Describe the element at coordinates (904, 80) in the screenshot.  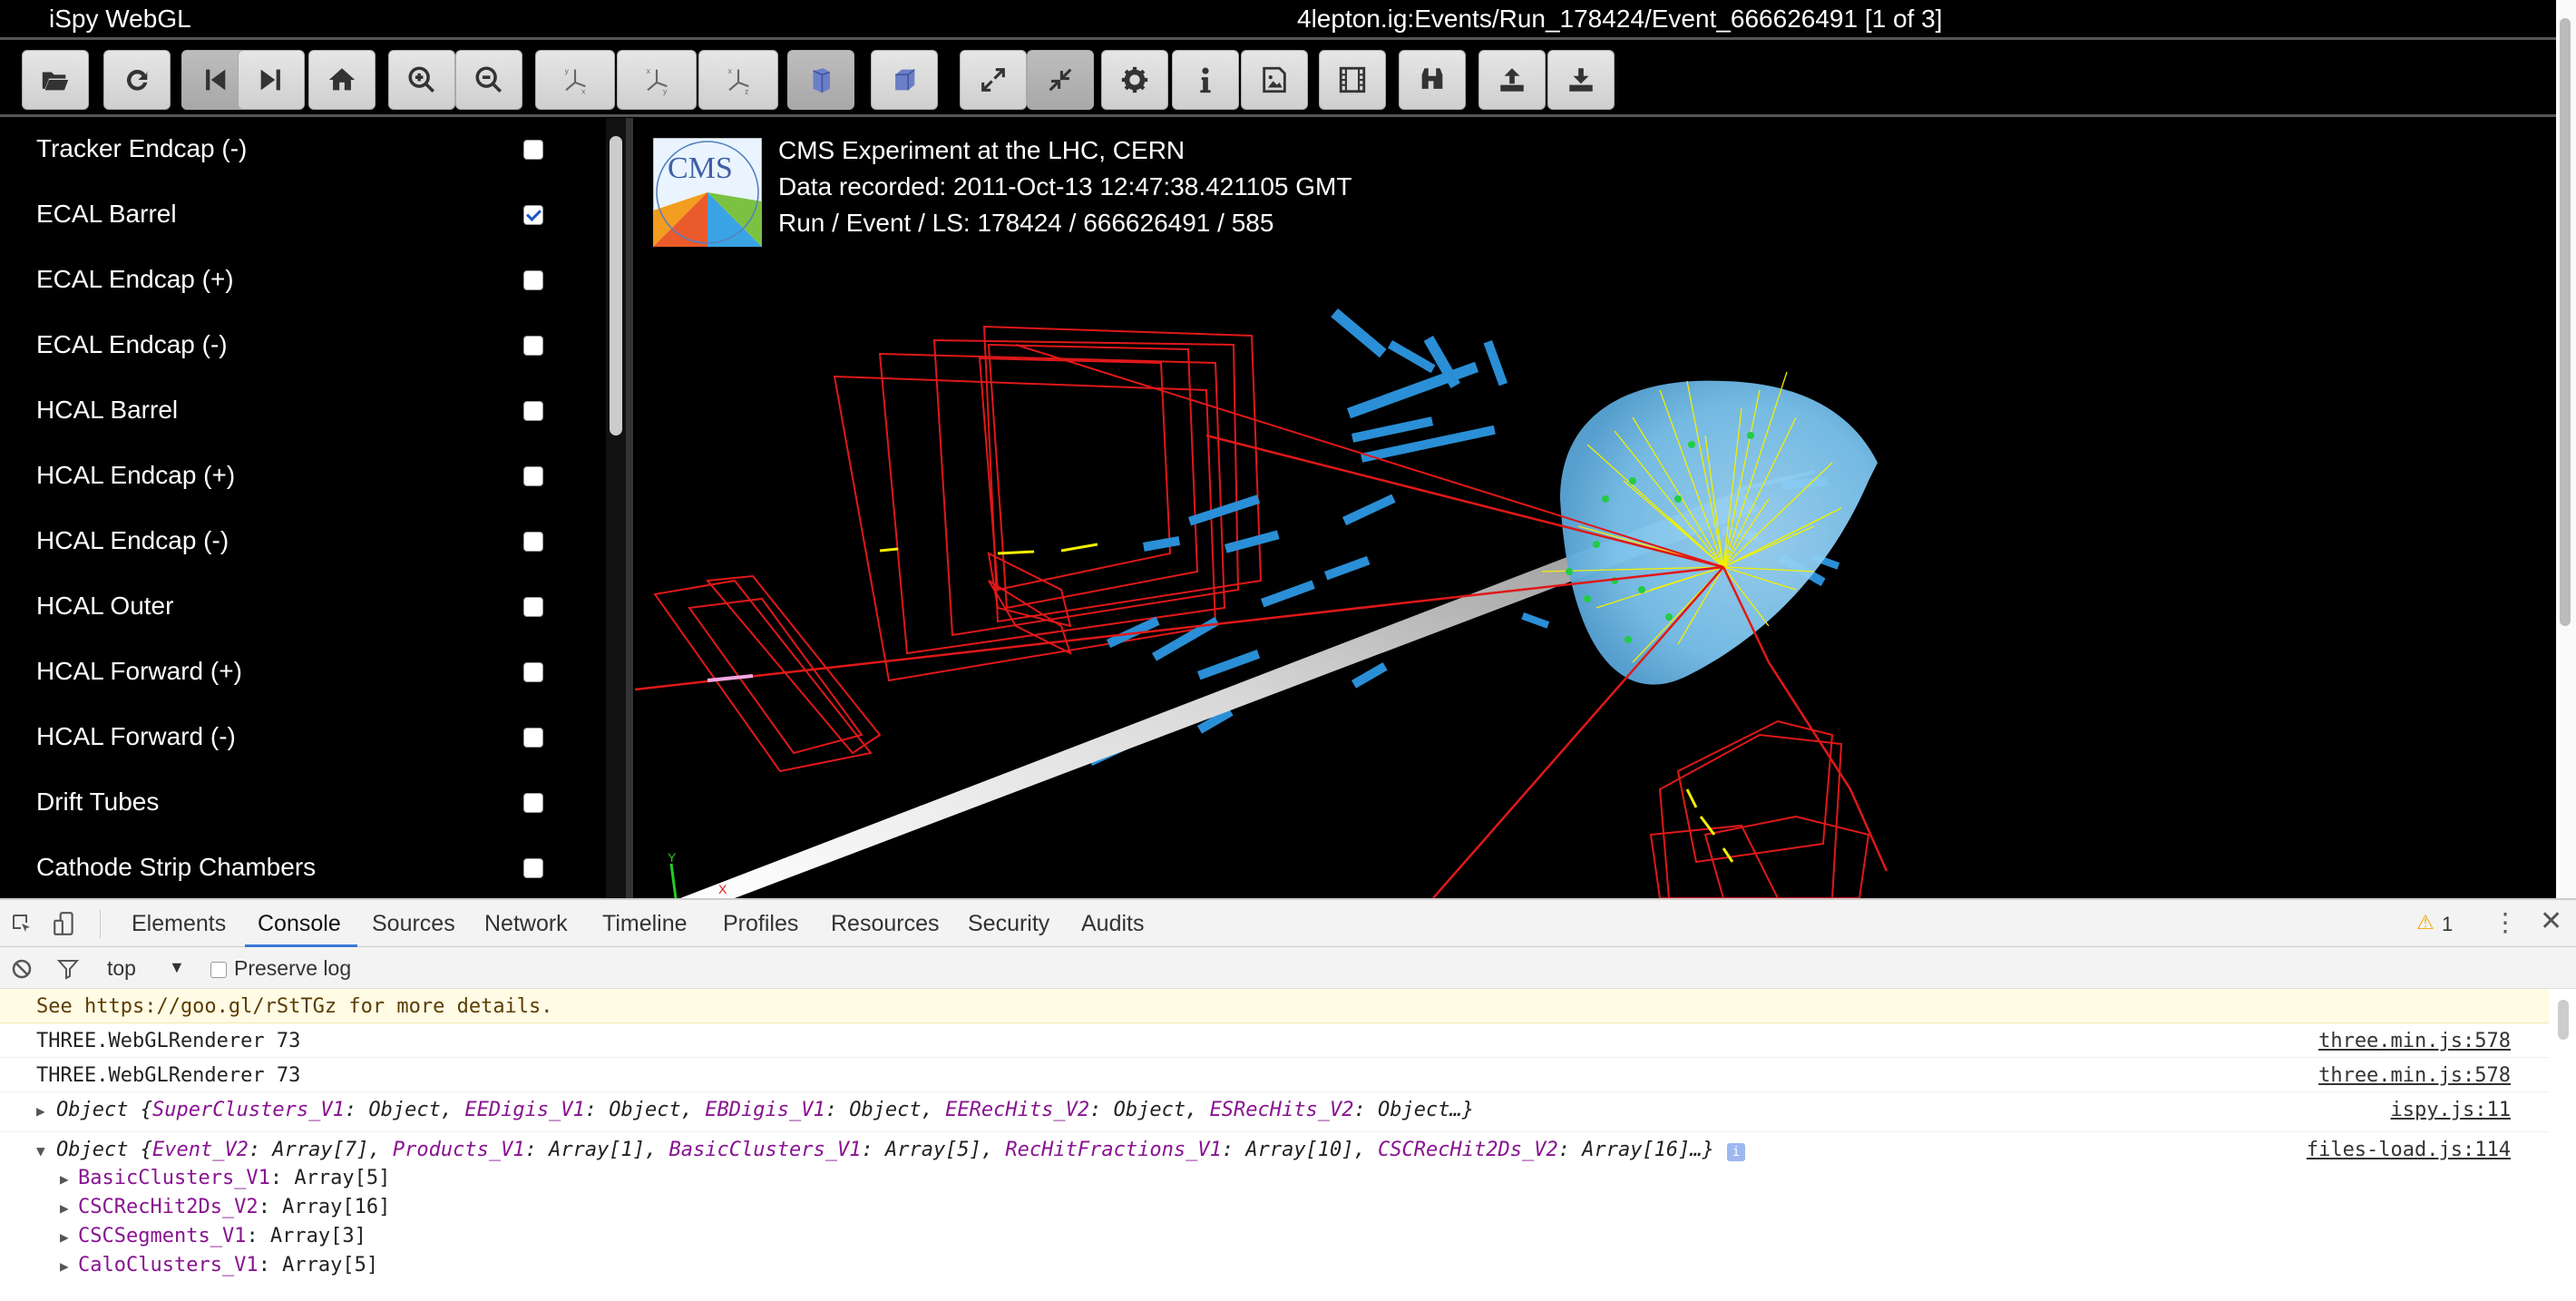
I see `orthographic-button` at that location.